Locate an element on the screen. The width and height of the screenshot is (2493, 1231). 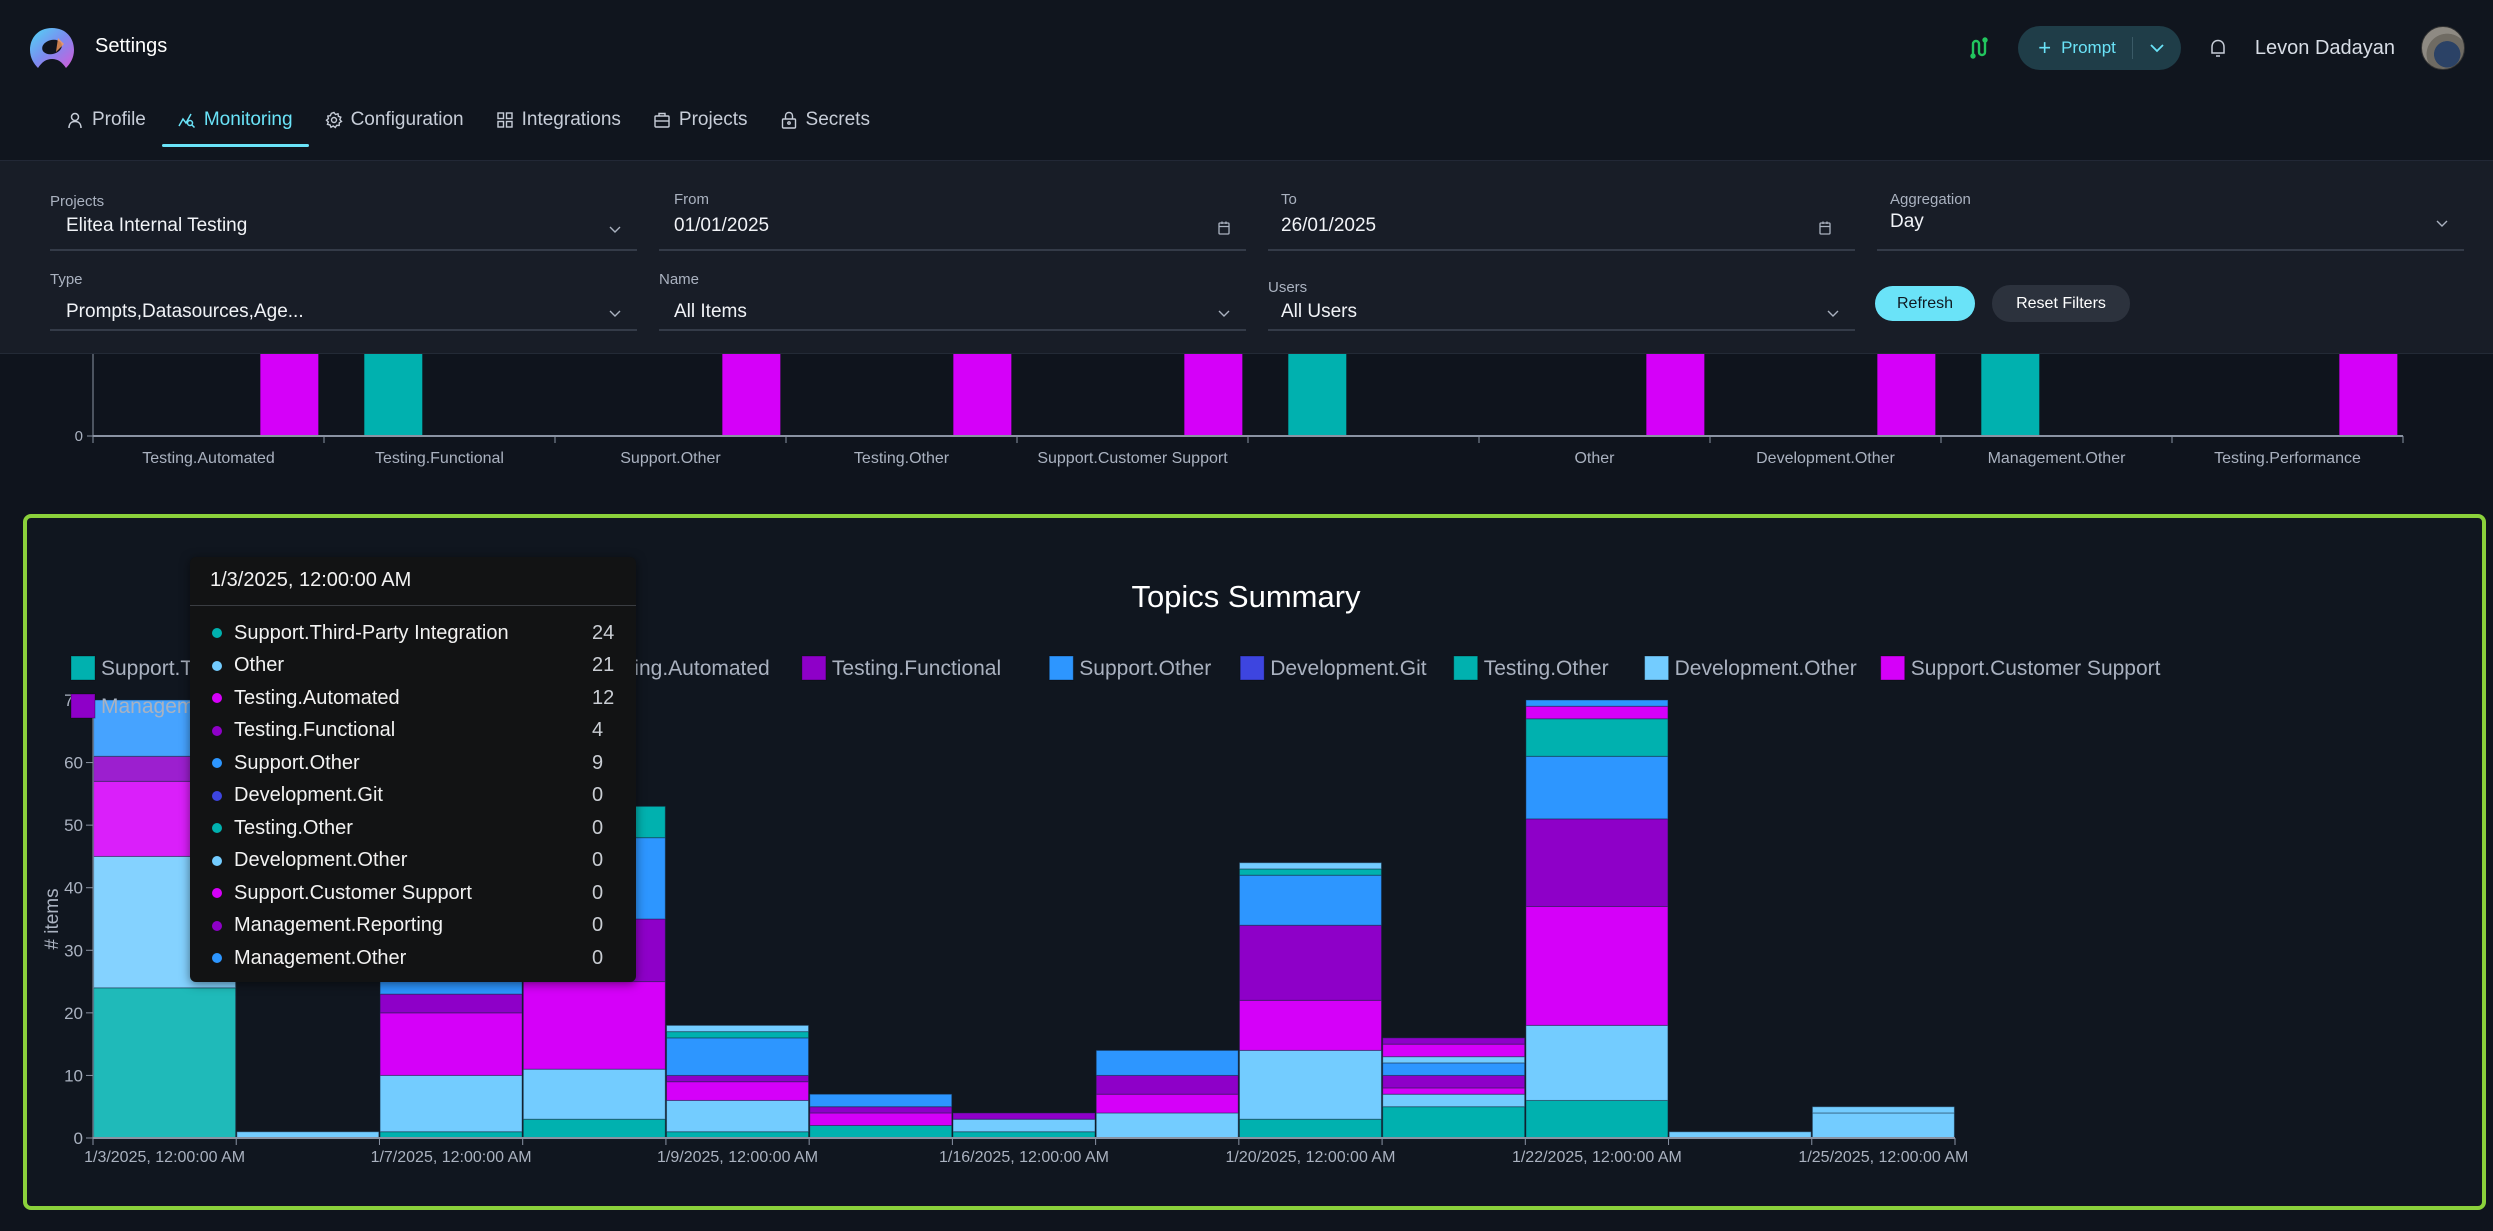
legend-item: Testing.Functional is located at coordinates (901, 668).